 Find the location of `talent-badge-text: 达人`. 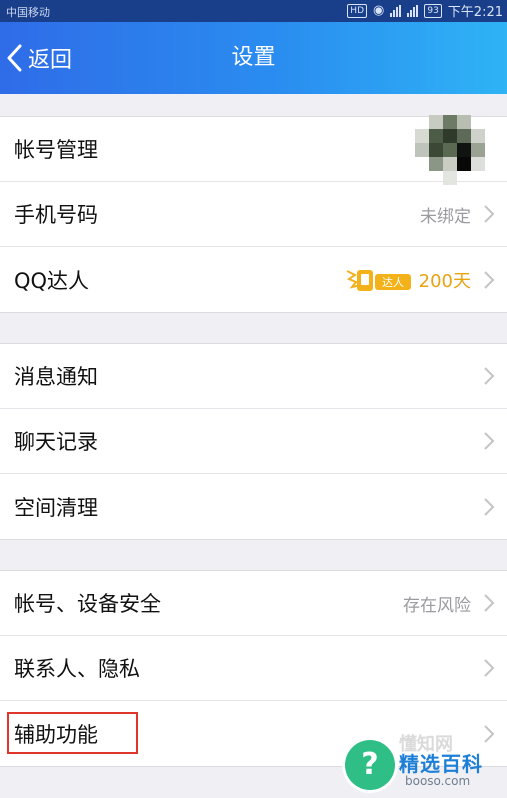

talent-badge-text: 达人 is located at coordinates (393, 282).